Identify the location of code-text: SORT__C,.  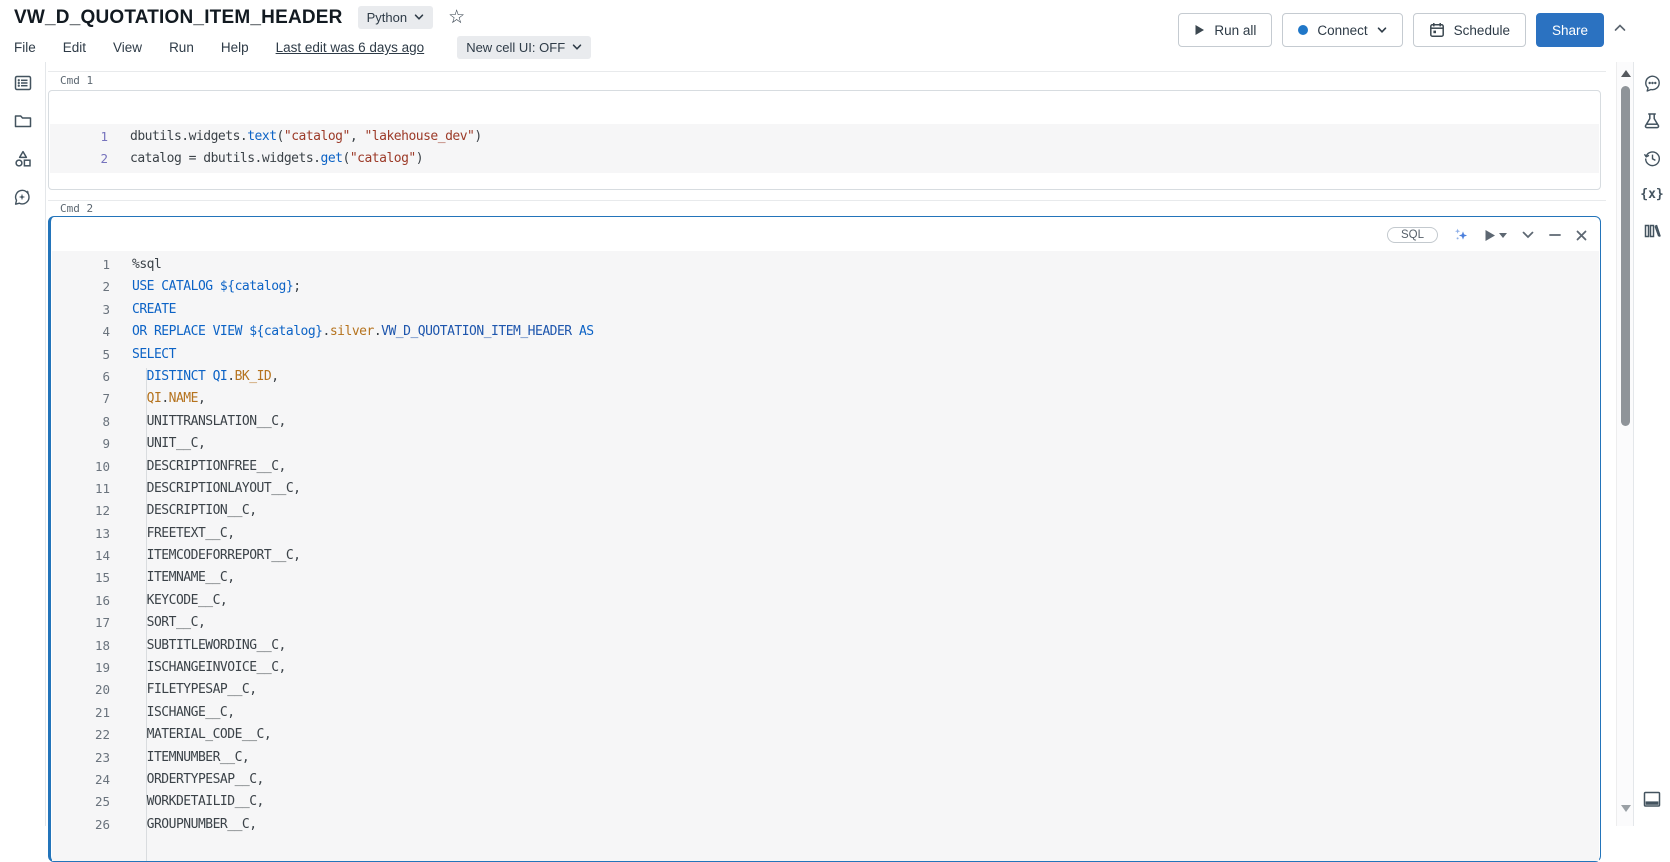
(169, 623).